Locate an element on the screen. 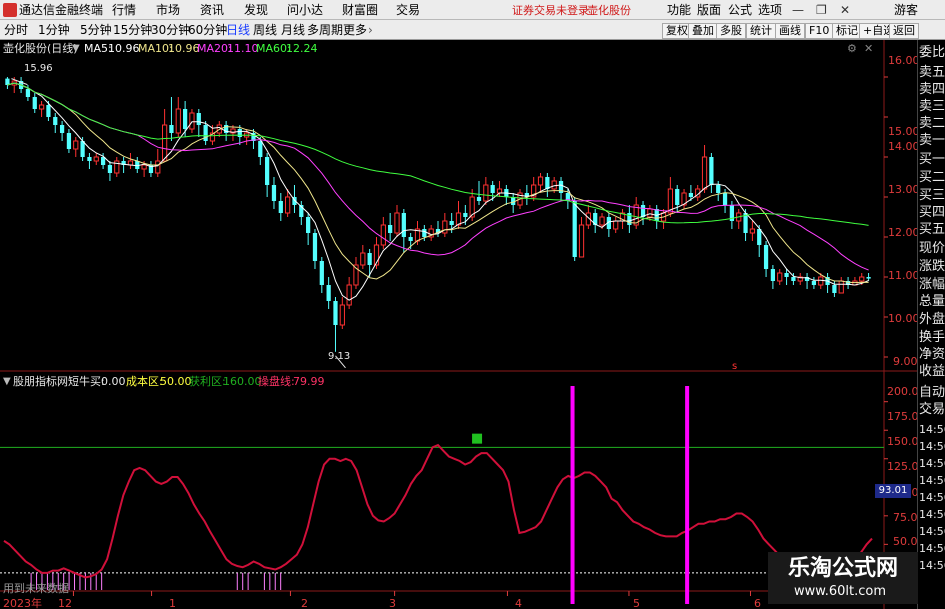 This screenshot has width=945, height=609. period-fenshi: 分时 is located at coordinates (16, 30).